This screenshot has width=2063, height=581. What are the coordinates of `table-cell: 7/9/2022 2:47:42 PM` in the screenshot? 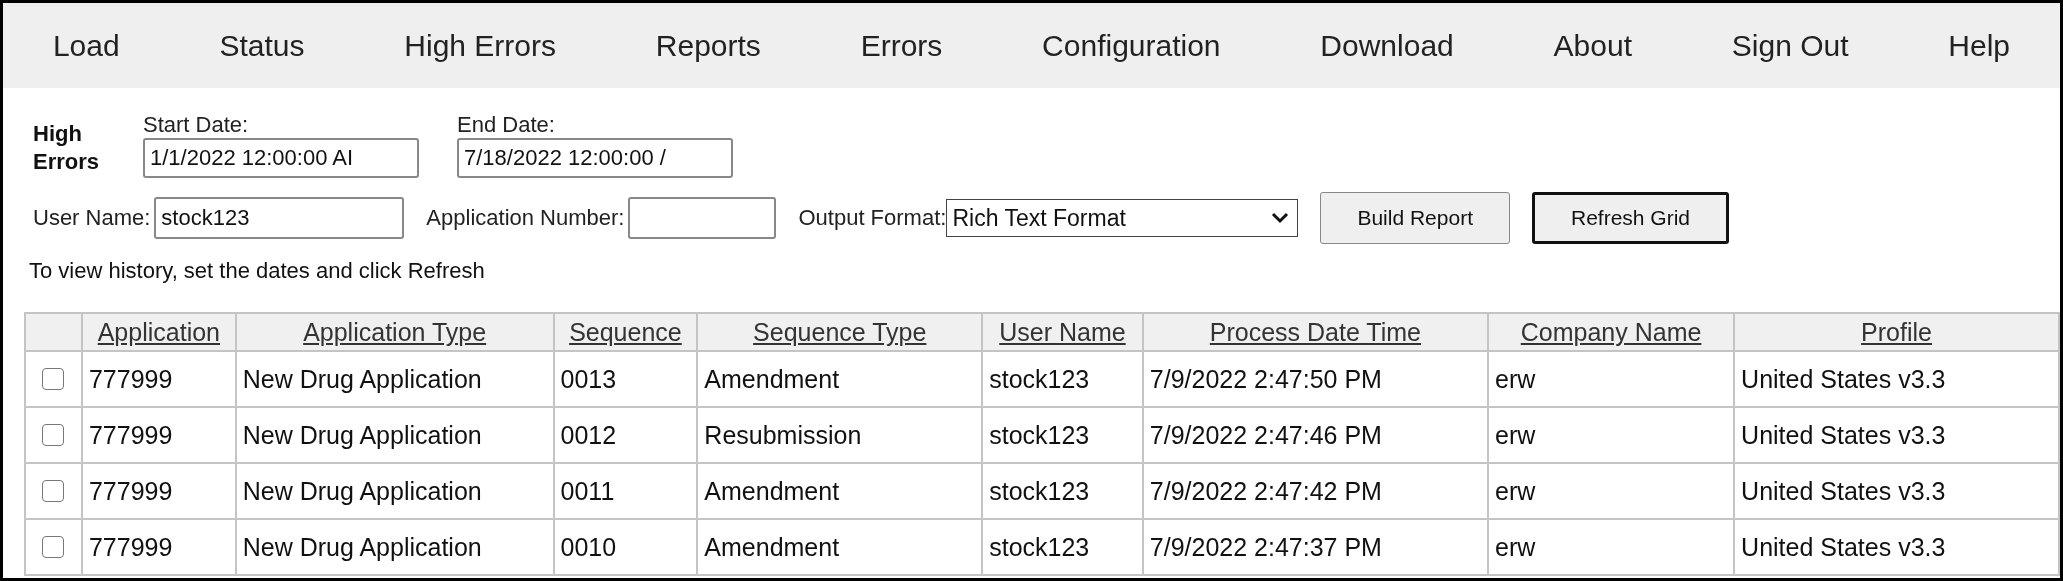 It's located at (1315, 491).